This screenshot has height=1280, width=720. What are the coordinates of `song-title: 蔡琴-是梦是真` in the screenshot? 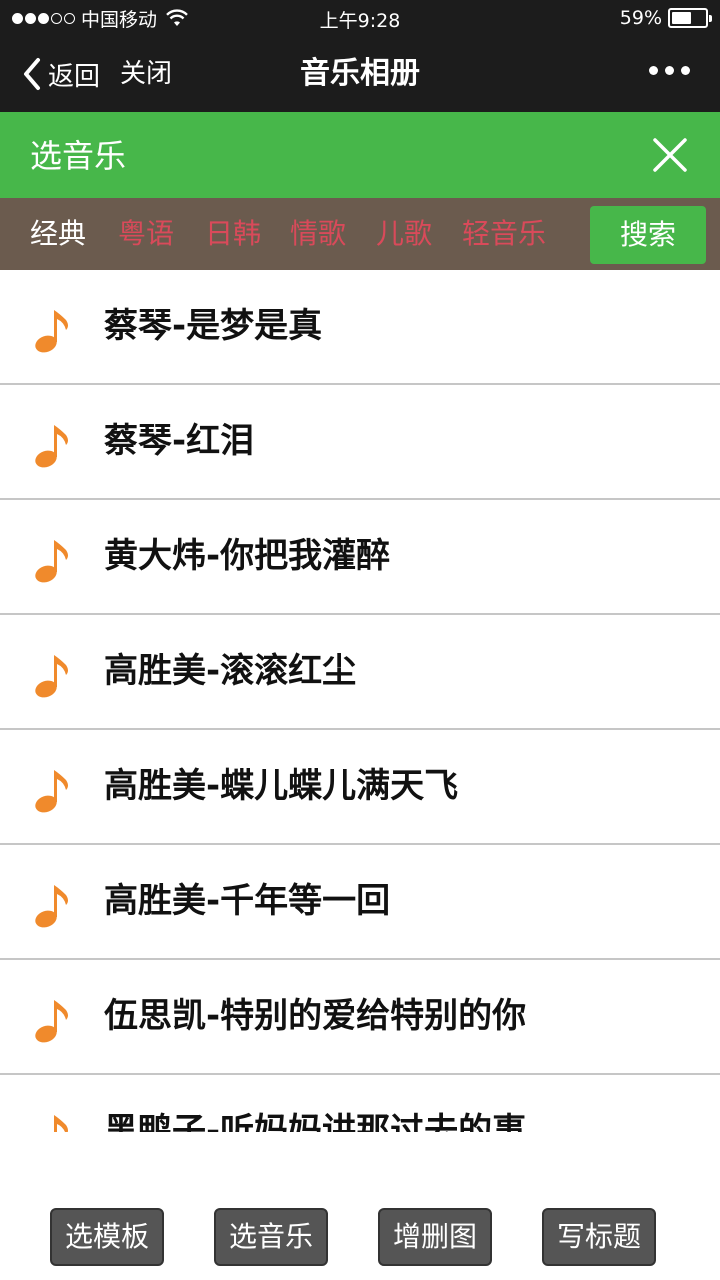 It's located at (213, 326).